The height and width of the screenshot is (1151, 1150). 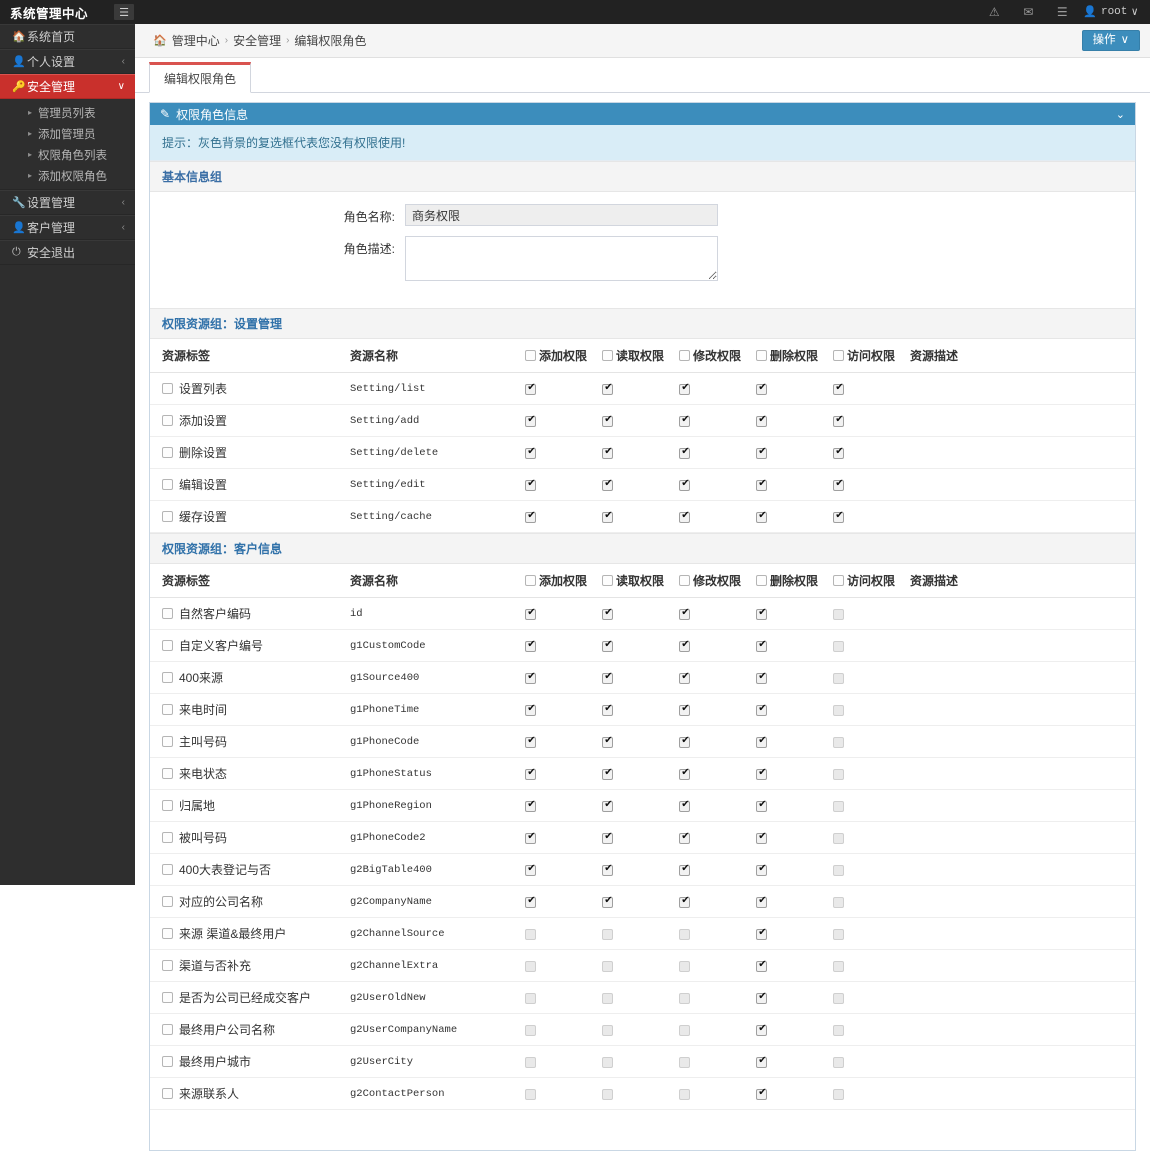 What do you see at coordinates (196, 40) in the screenshot?
I see `breadcrumb-item-0: 管理中心` at bounding box center [196, 40].